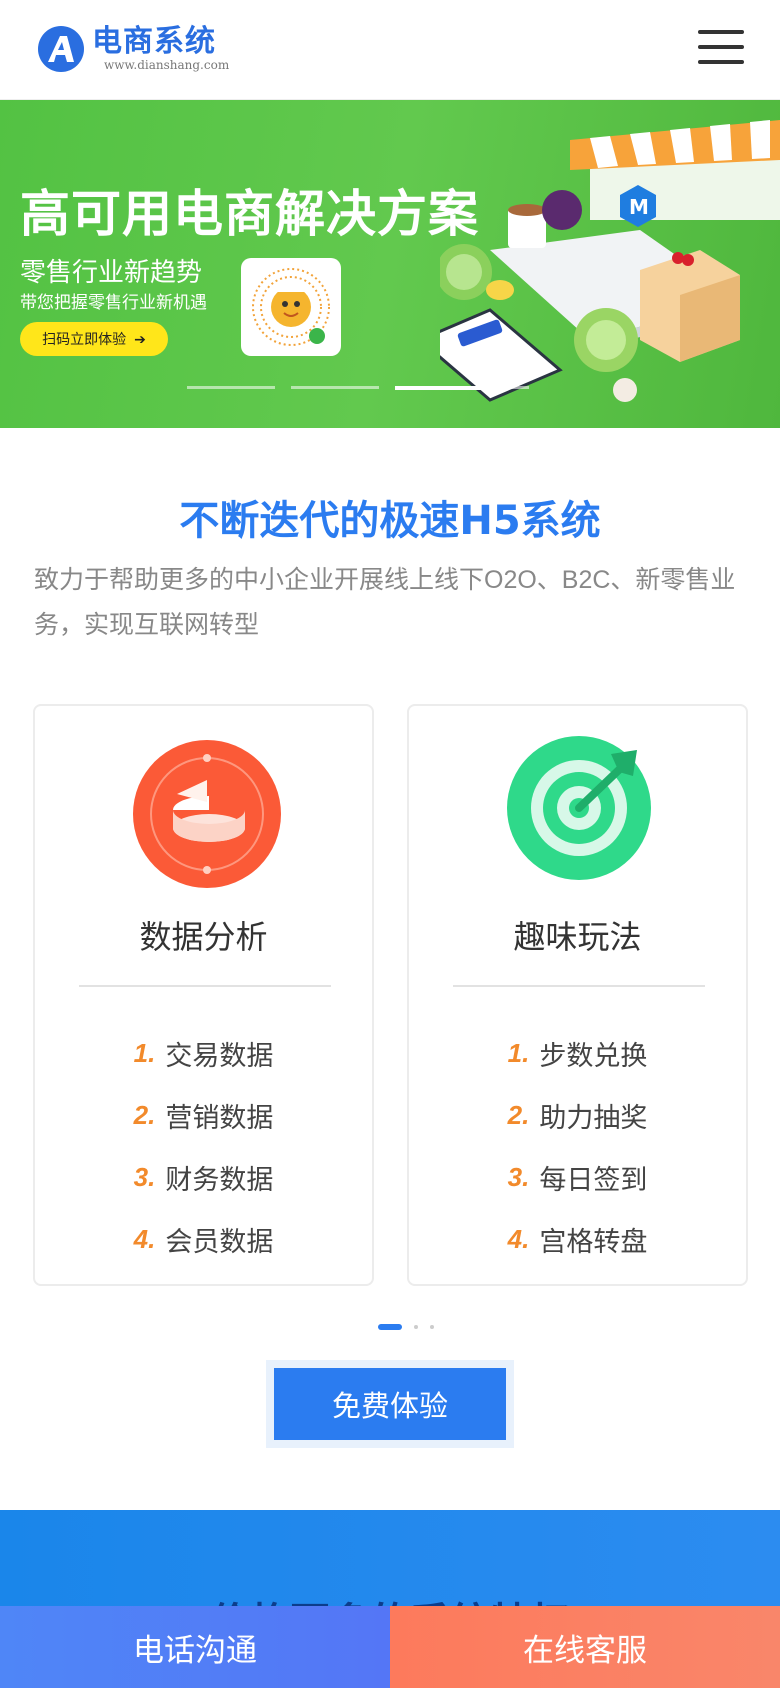  What do you see at coordinates (203, 937) in the screenshot?
I see `card-title: 数据分析` at bounding box center [203, 937].